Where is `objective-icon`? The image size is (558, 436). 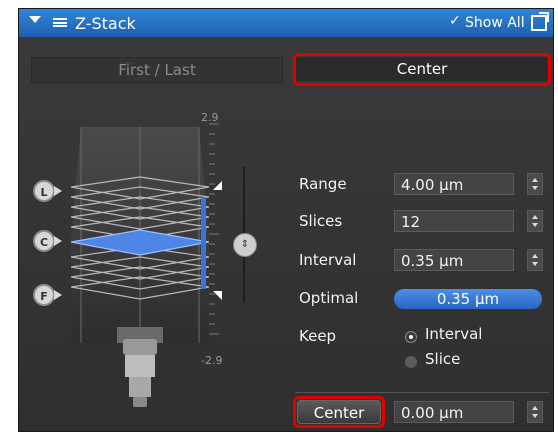
objective-icon is located at coordinates (140, 373).